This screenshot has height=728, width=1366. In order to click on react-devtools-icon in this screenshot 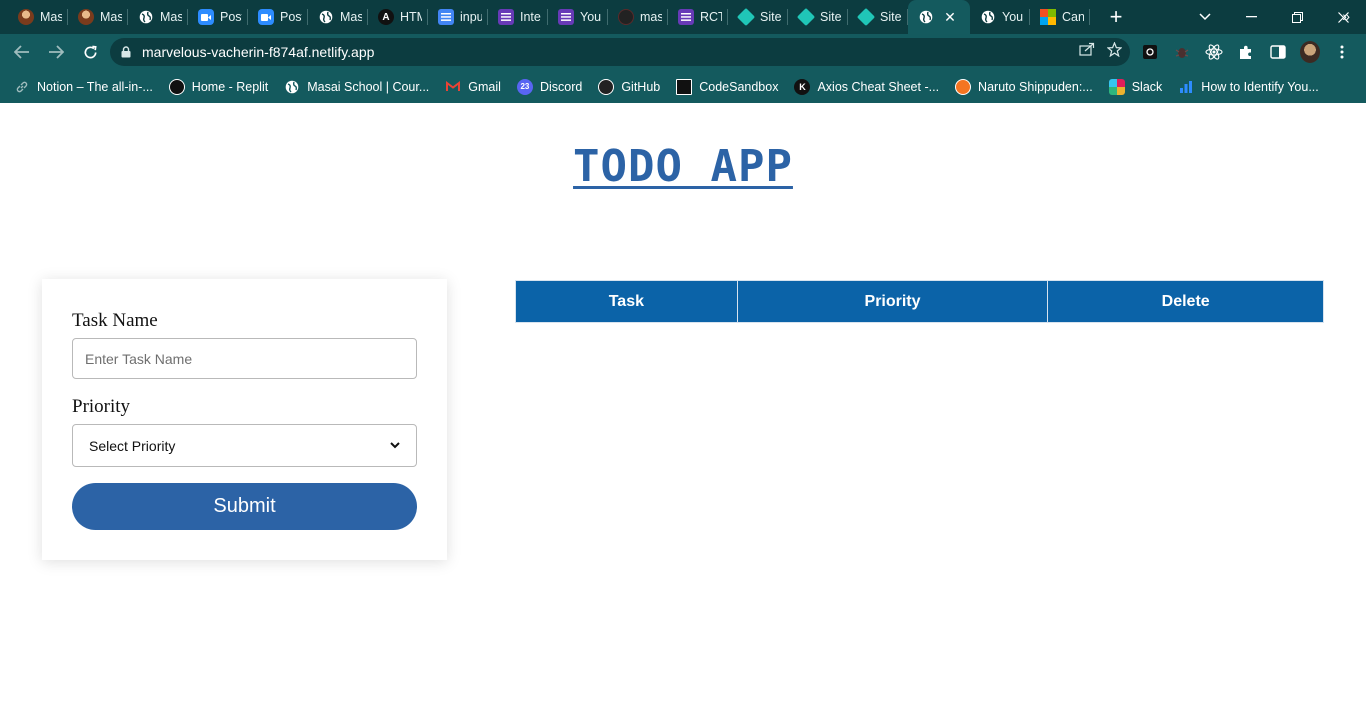, I will do `click(1214, 52)`.